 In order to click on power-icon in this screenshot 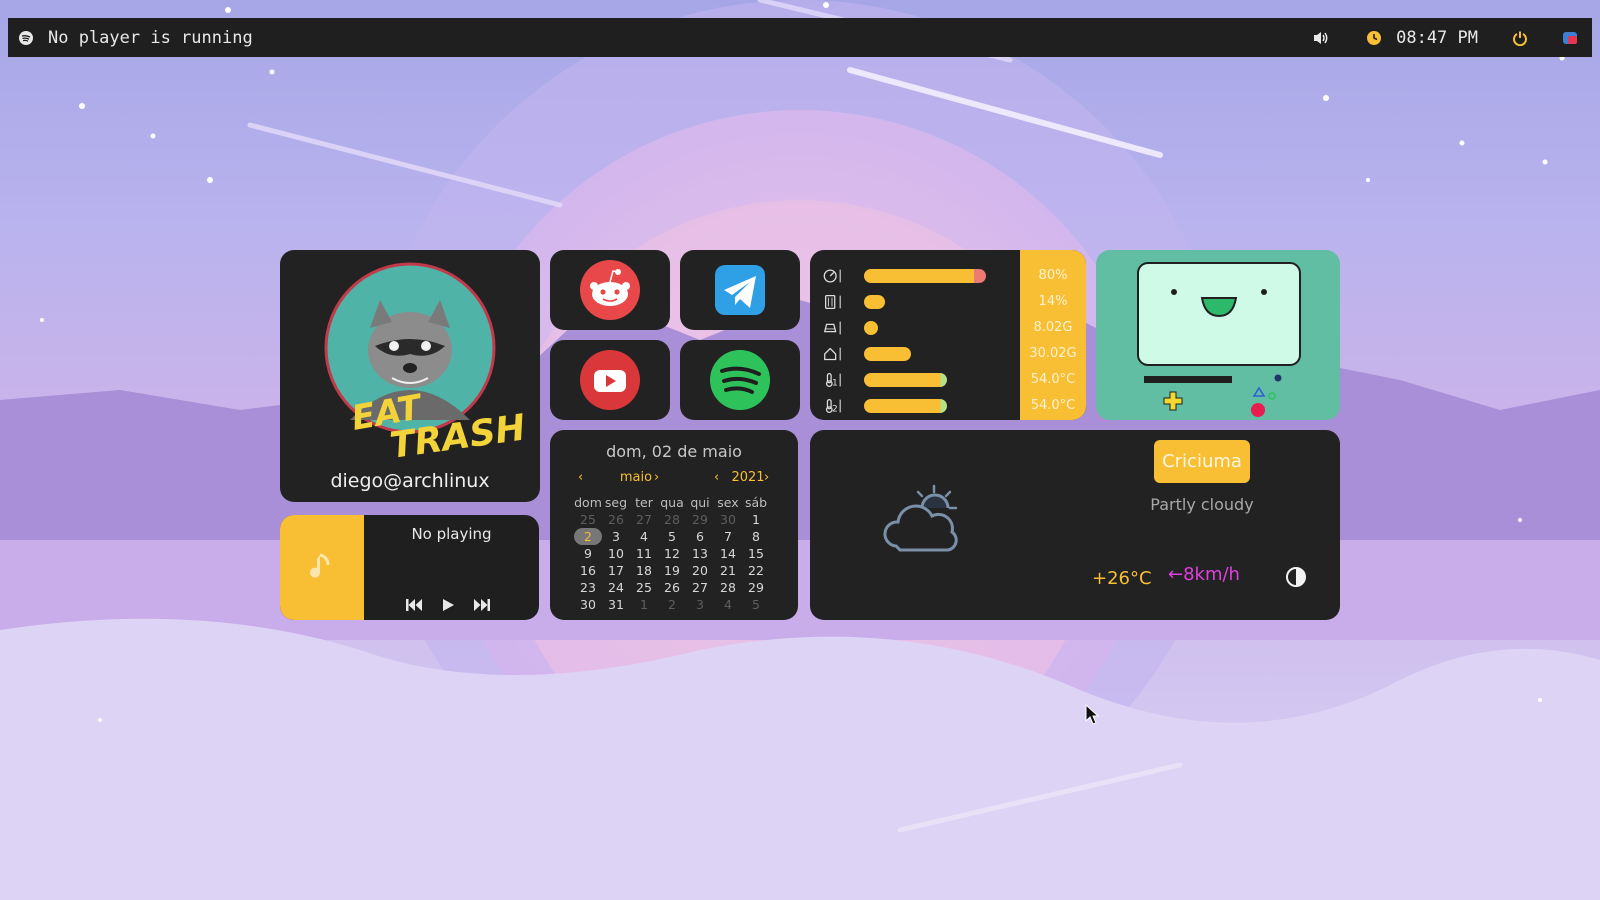, I will do `click(1520, 38)`.